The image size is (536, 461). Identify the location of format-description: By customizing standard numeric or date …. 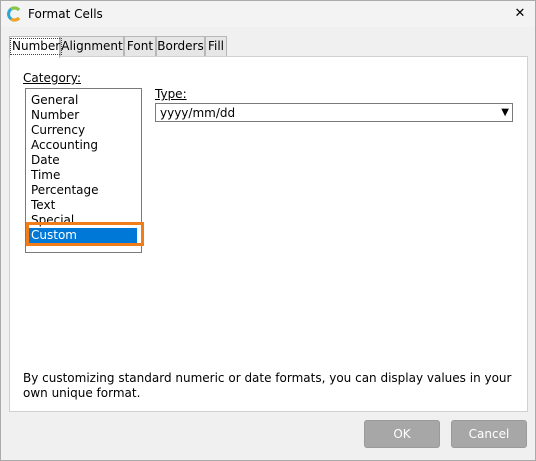
(267, 385).